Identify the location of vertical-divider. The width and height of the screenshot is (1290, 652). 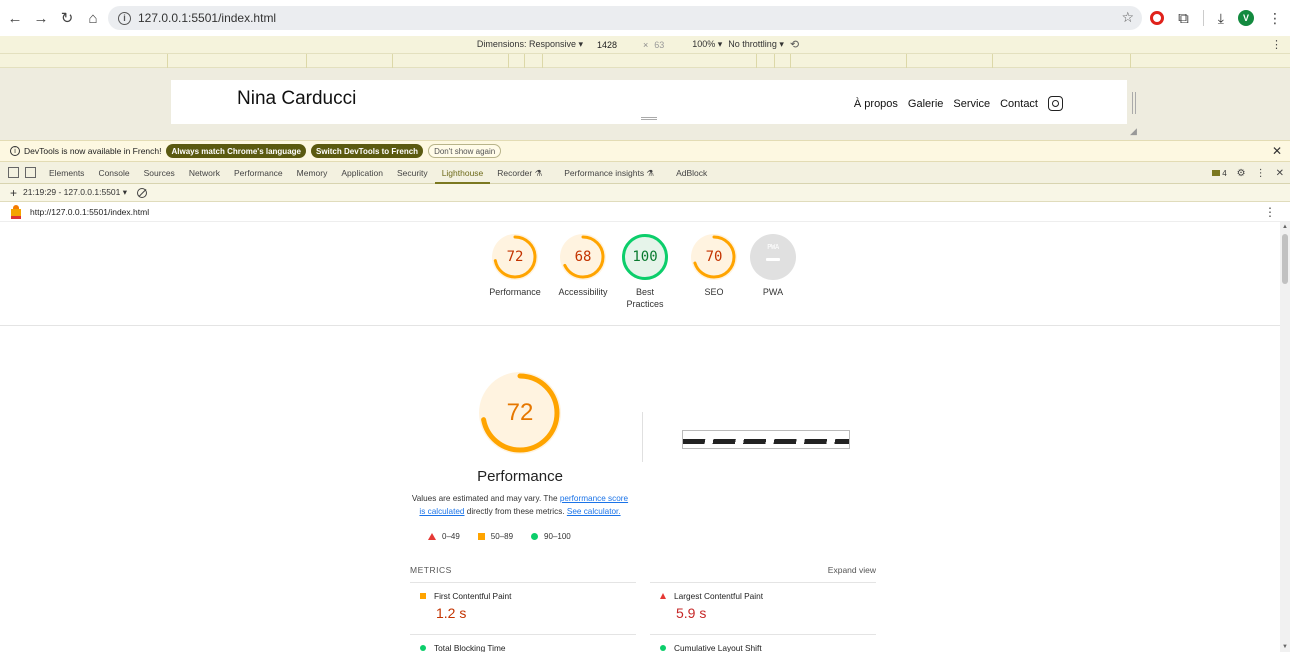
(642, 437).